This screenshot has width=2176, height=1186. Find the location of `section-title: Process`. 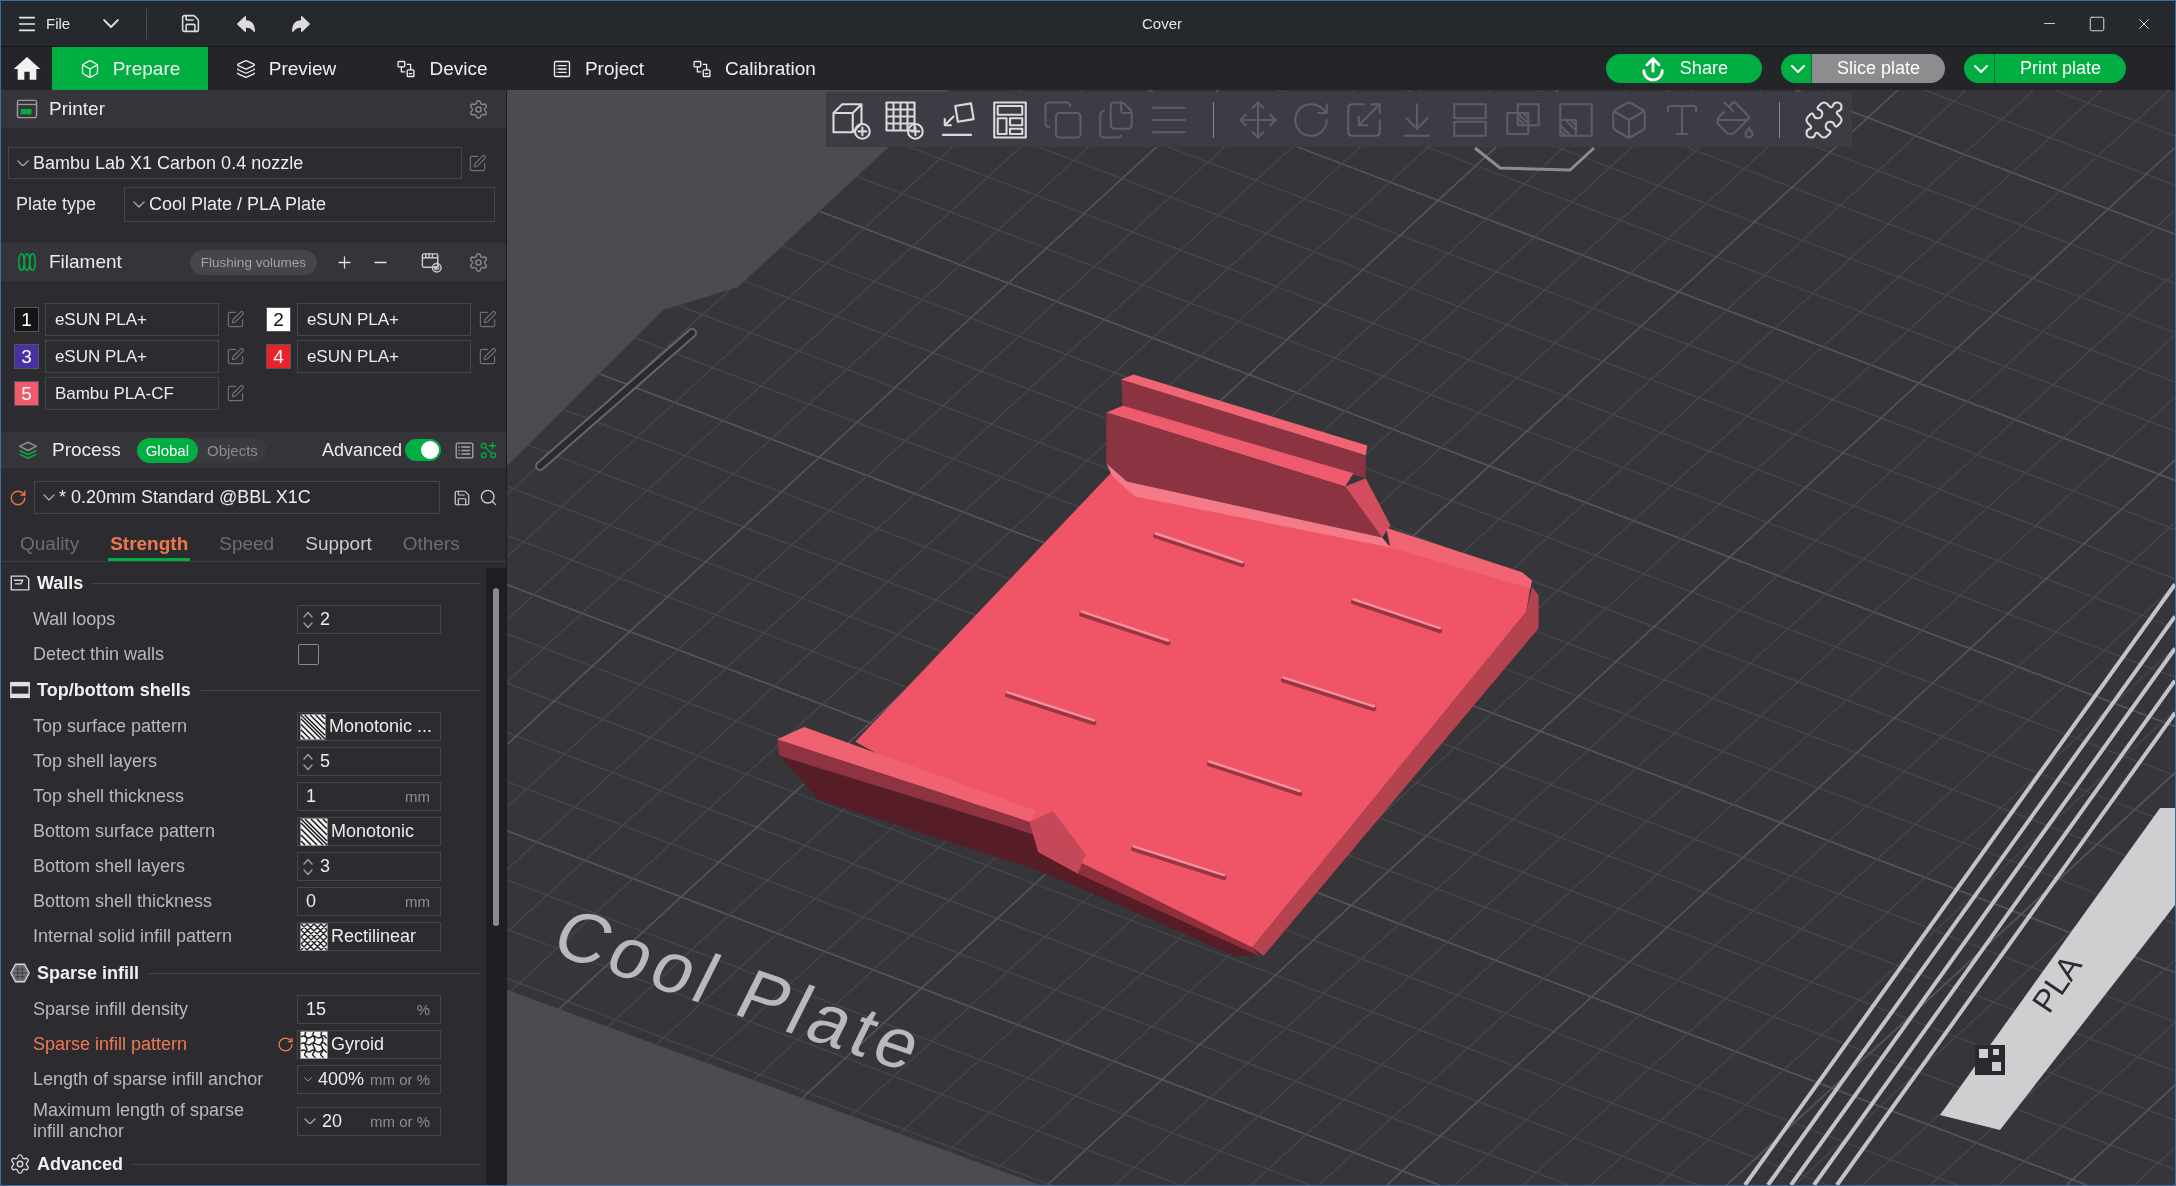

section-title: Process is located at coordinates (86, 450).